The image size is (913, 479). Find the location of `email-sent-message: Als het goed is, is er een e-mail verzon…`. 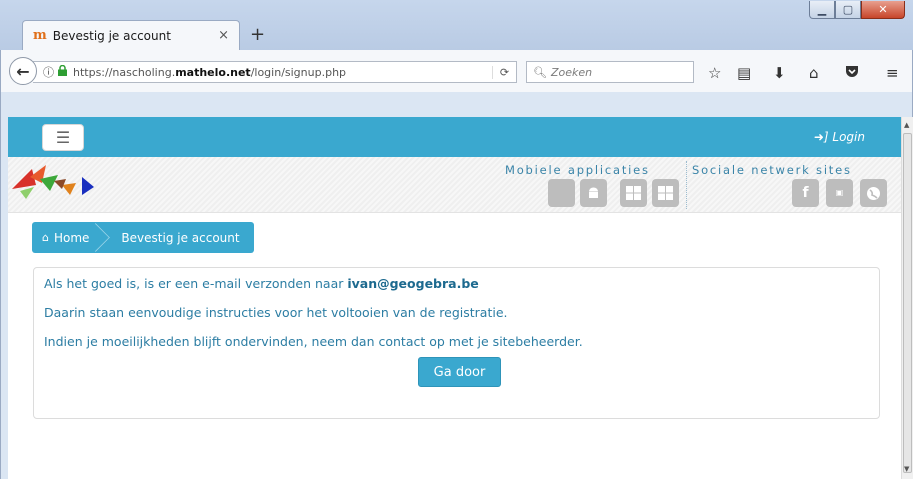

email-sent-message: Als het goed is, is er een e-mail verzon… is located at coordinates (261, 283).